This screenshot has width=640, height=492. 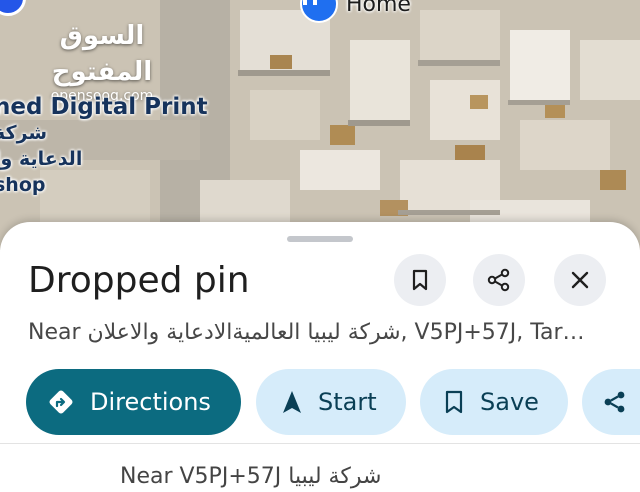 I want to click on share-chip-button, so click(x=611, y=402).